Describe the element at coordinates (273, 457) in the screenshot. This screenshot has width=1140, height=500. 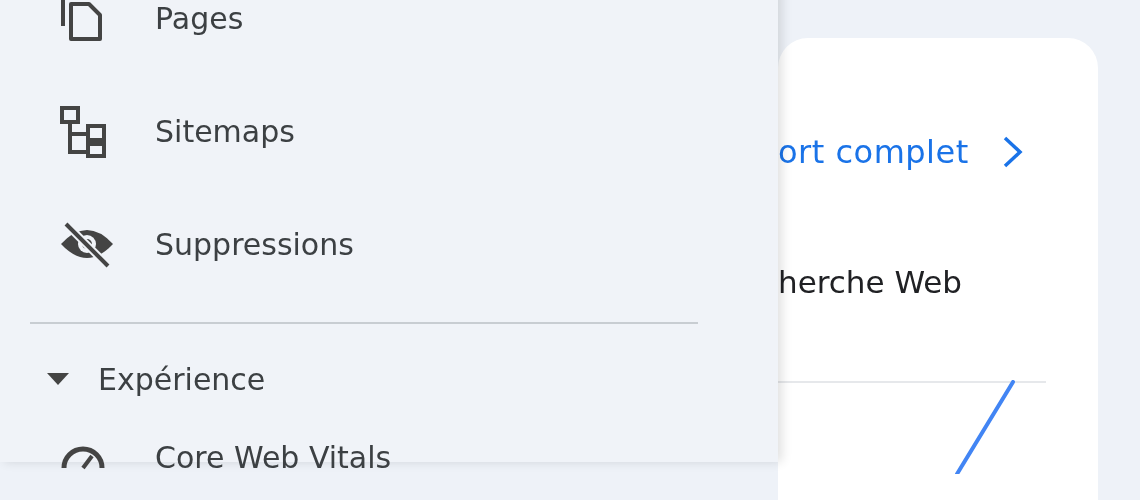
I see `nav-label: Core Web Vitals` at that location.